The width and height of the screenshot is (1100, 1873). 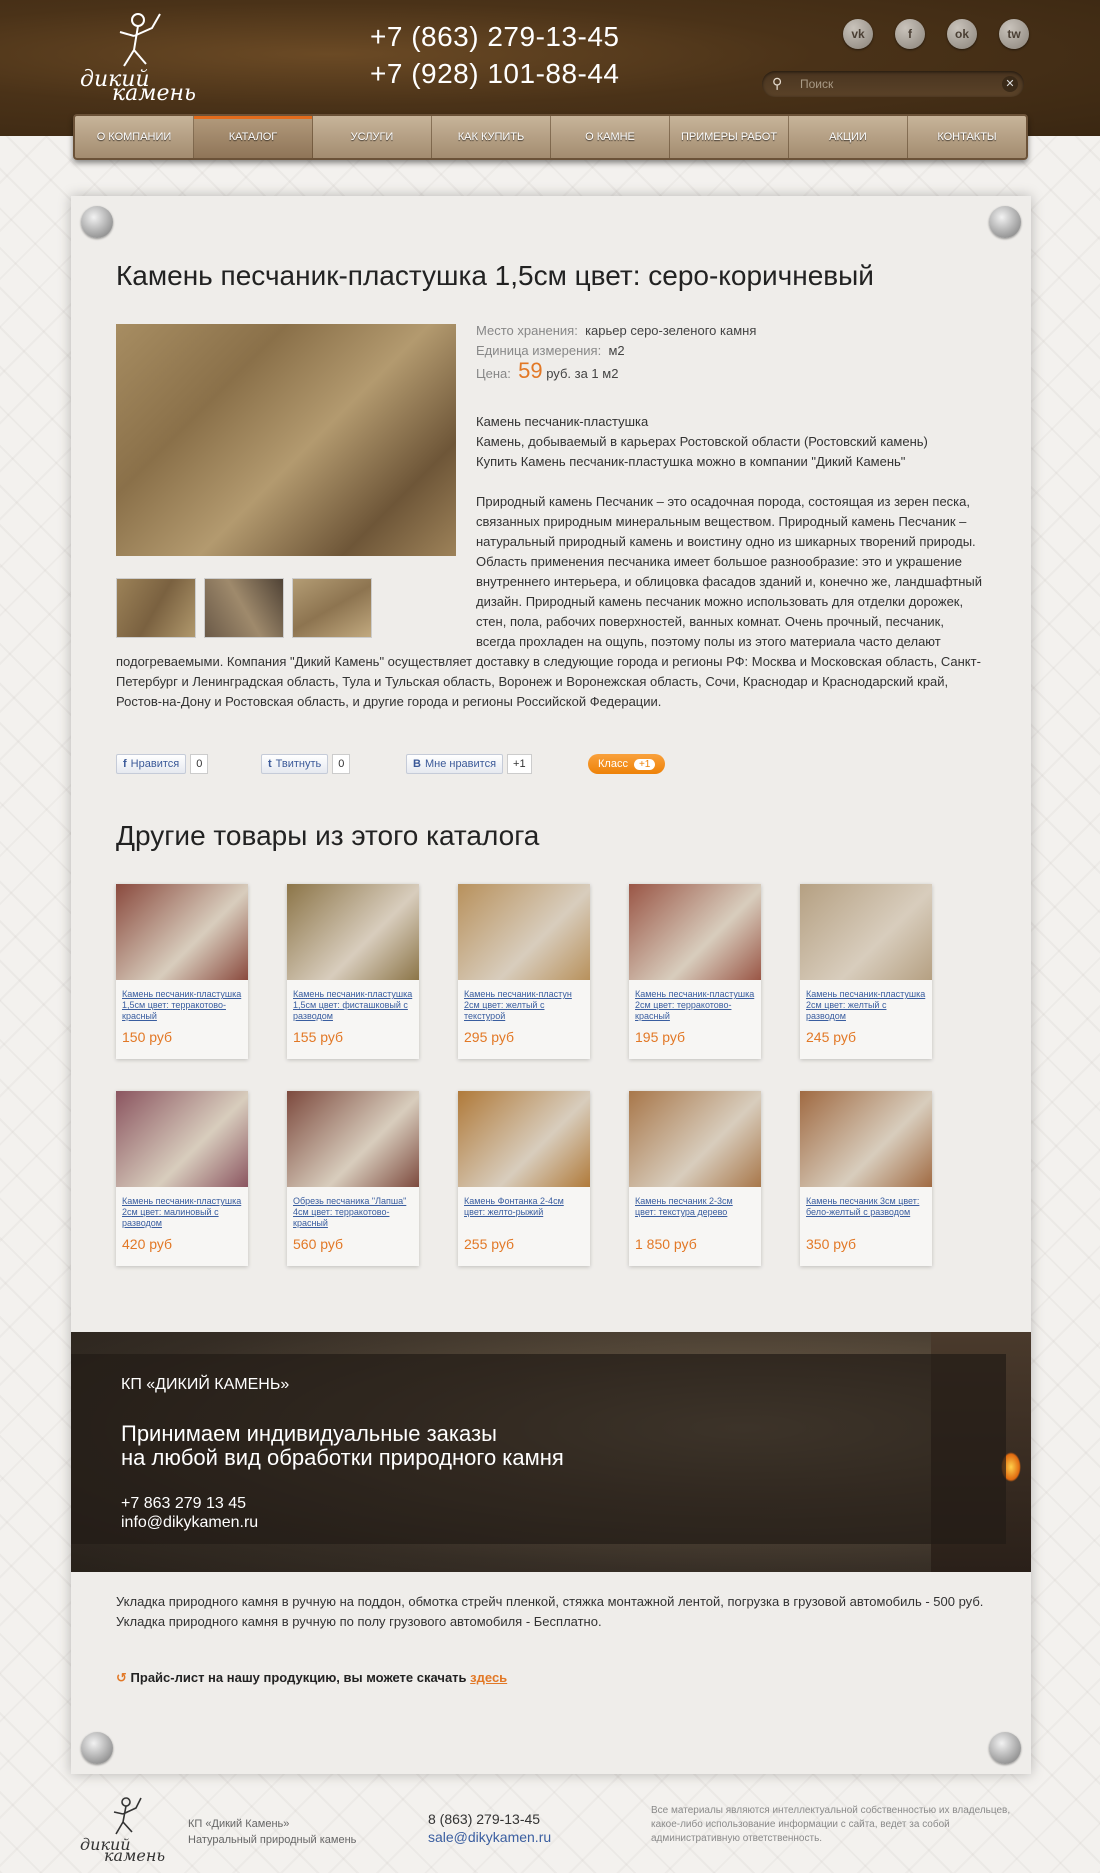 I want to click on footer-tagline: Натуральный природный камень, so click(x=272, y=1840).